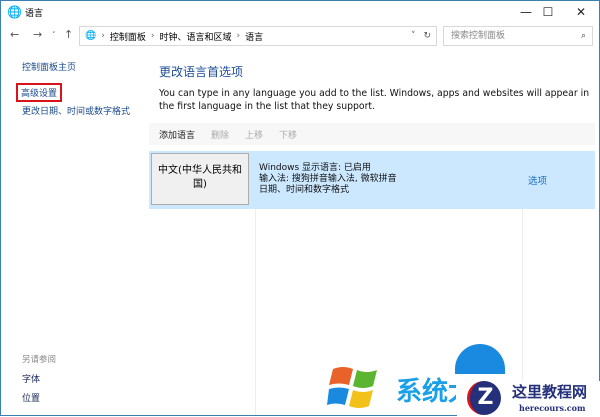  What do you see at coordinates (54, 35) in the screenshot?
I see `recent-dropdown-icon: ˅` at bounding box center [54, 35].